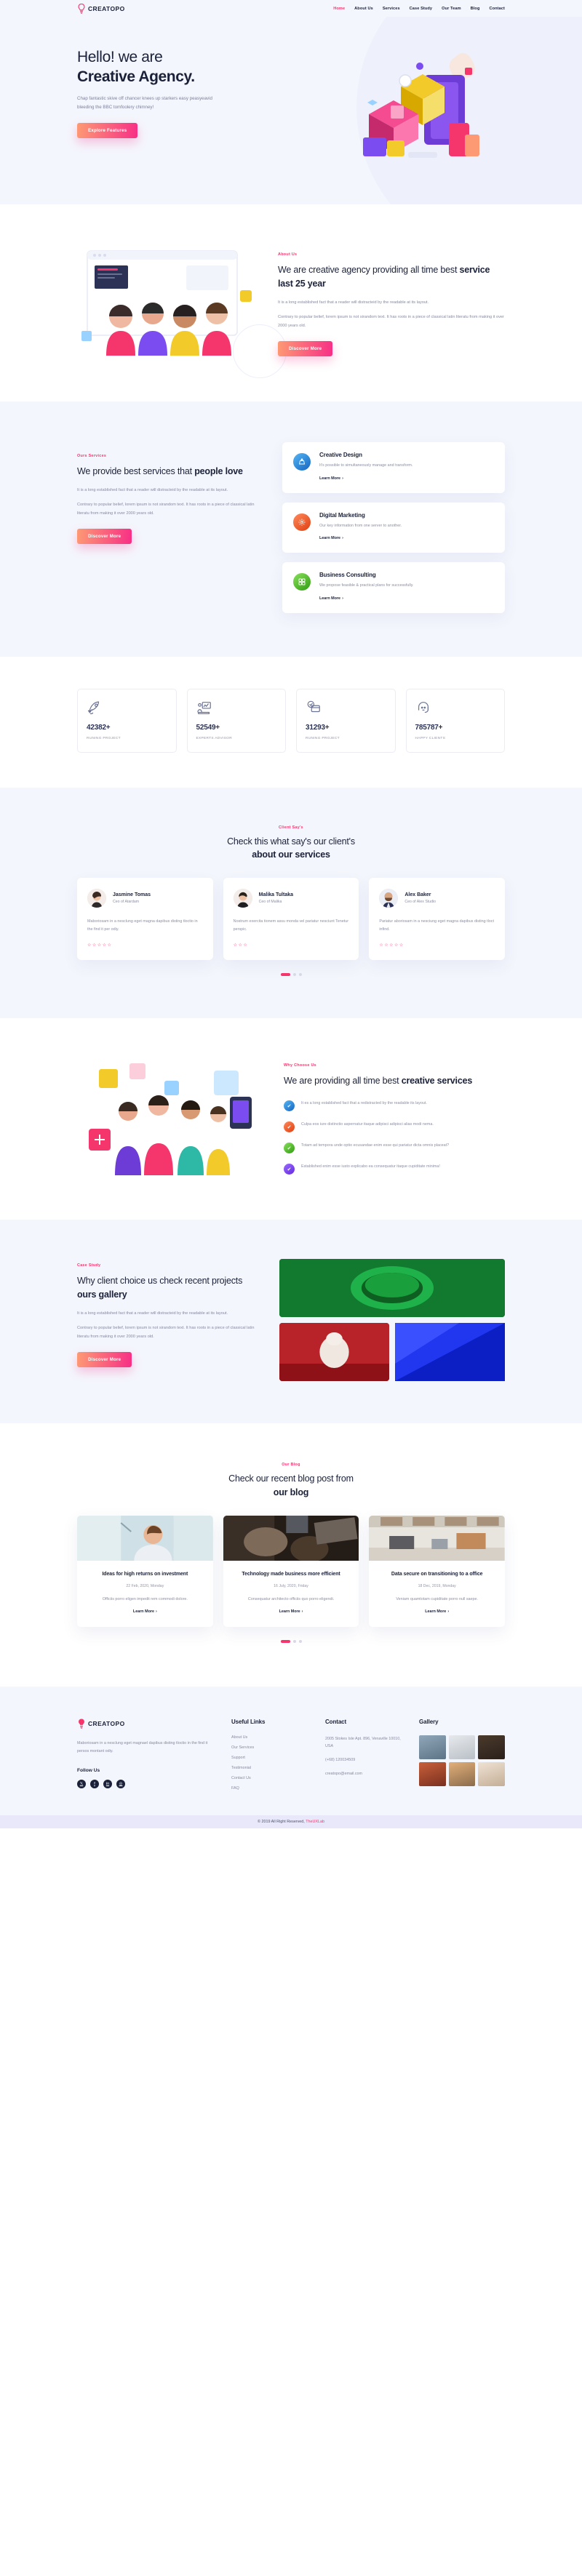  I want to click on nav-item-contact: Contact, so click(497, 9).